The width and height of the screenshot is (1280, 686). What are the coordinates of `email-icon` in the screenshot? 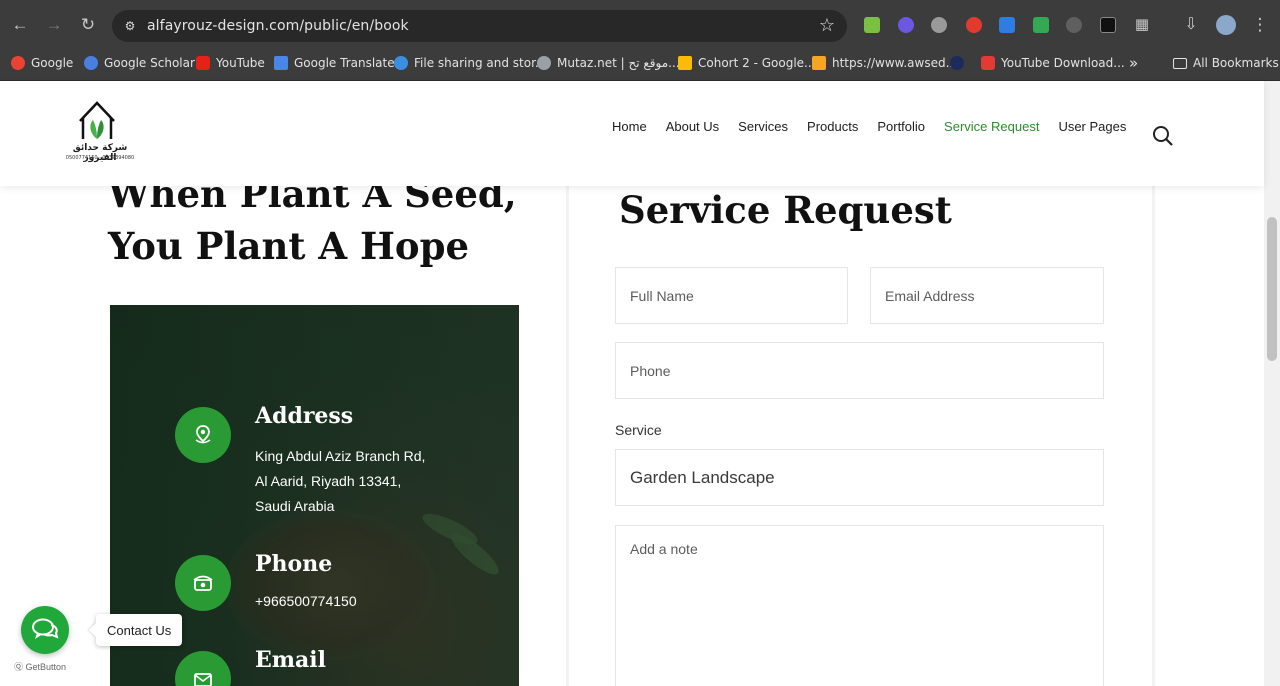 It's located at (203, 679).